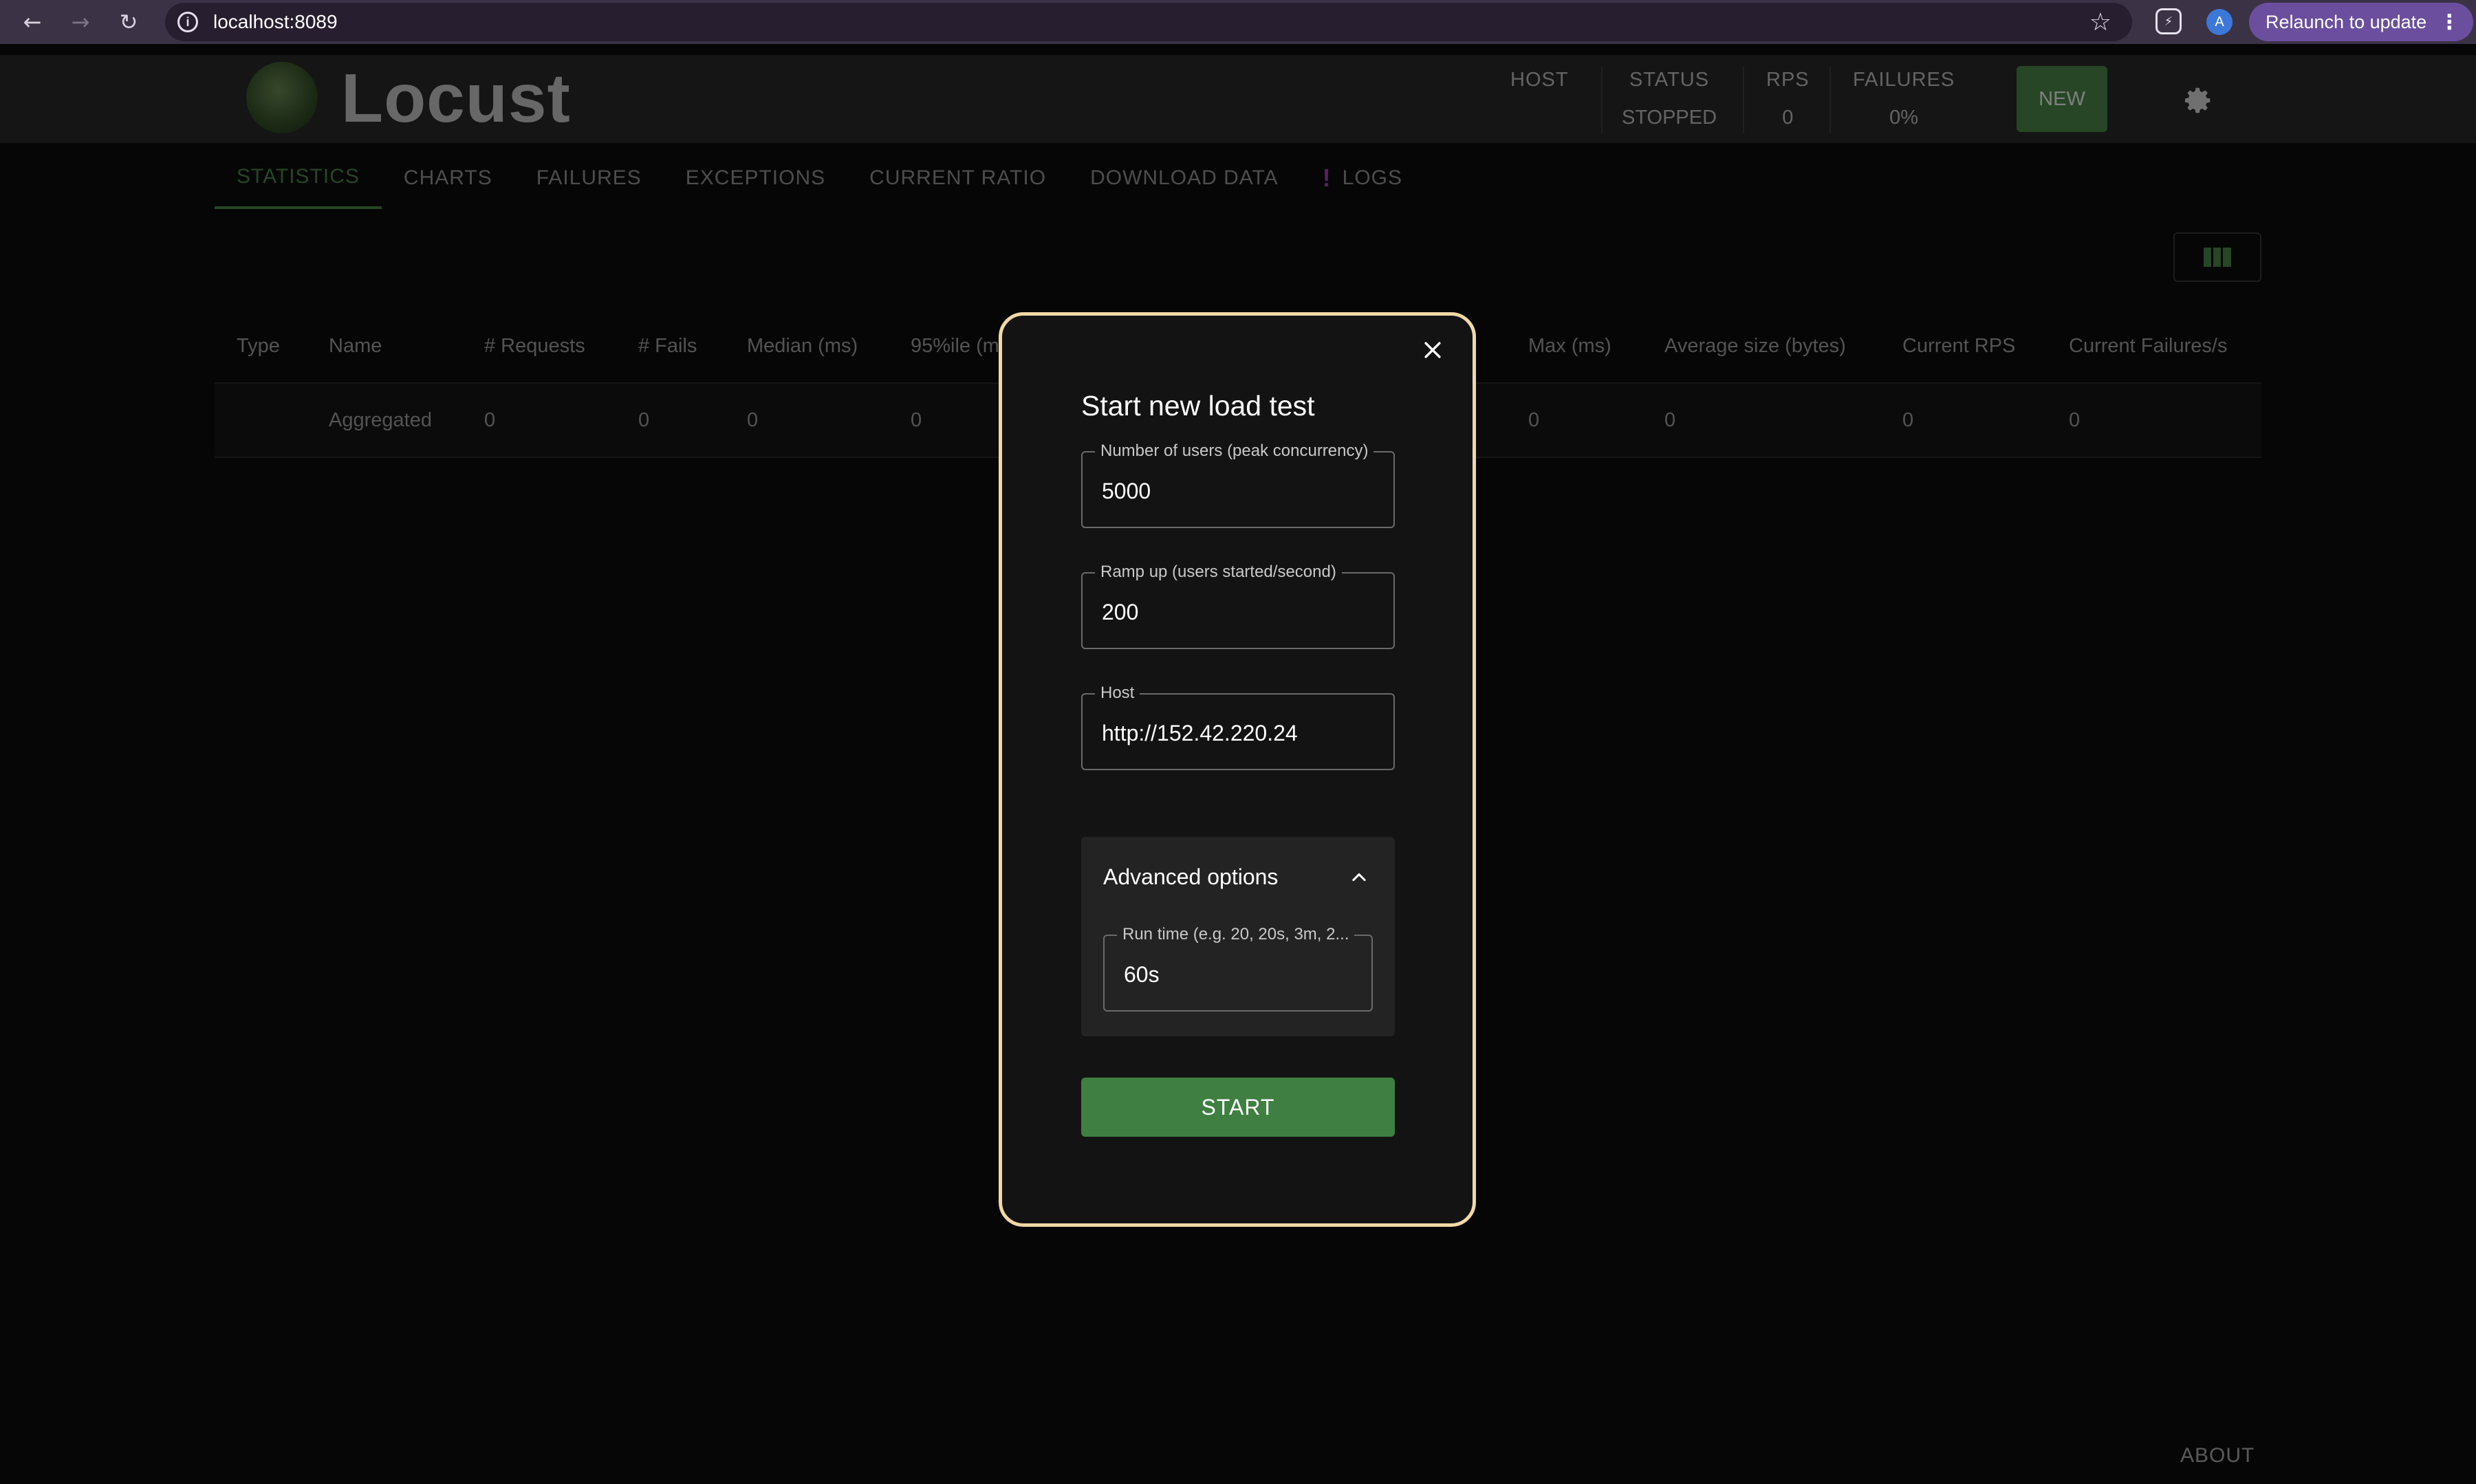  I want to click on chevron-up-icon, so click(1359, 876).